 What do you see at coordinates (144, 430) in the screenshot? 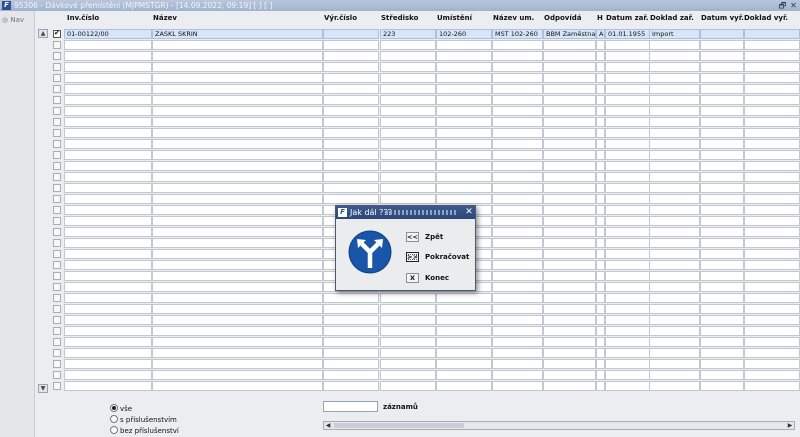
I see `filter-option-without-accessories: bez příslušenství` at bounding box center [144, 430].